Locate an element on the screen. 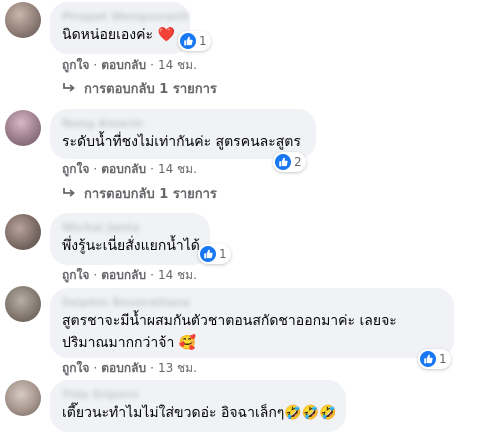  comment-author: Saiphin Boonrattana is located at coordinates (252, 303).